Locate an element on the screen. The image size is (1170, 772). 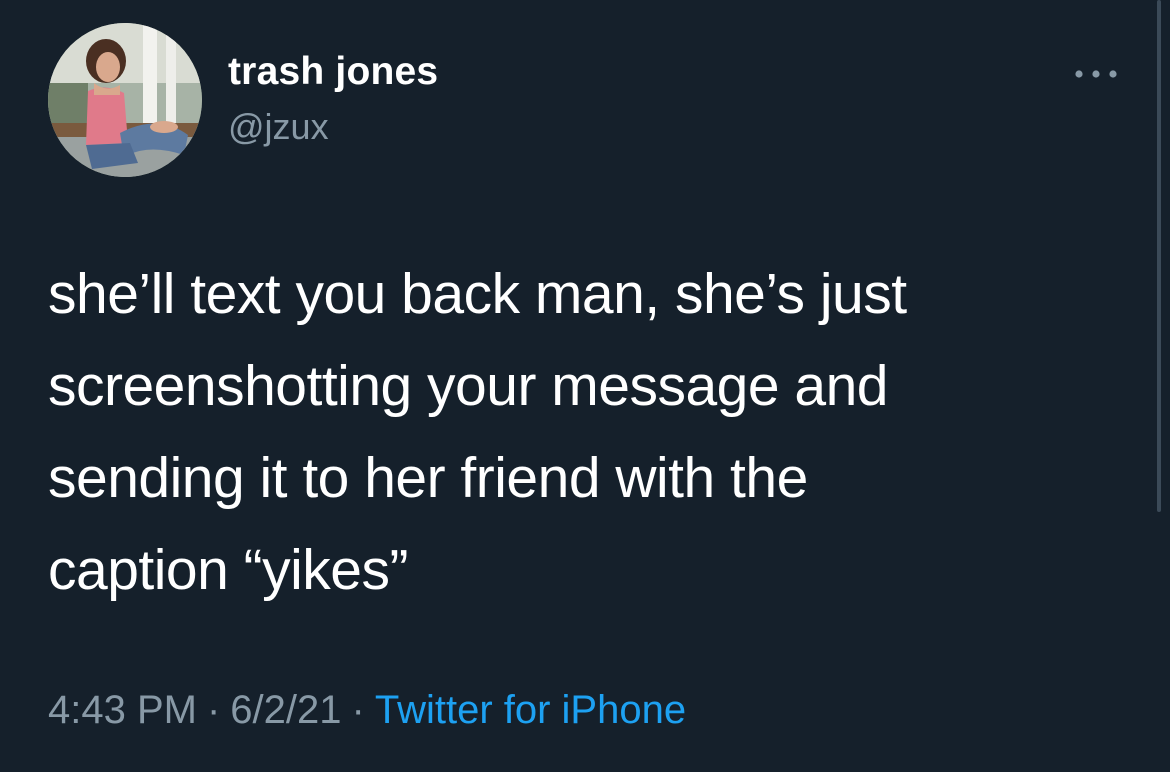
scrollbar is located at coordinates (1159, 256).